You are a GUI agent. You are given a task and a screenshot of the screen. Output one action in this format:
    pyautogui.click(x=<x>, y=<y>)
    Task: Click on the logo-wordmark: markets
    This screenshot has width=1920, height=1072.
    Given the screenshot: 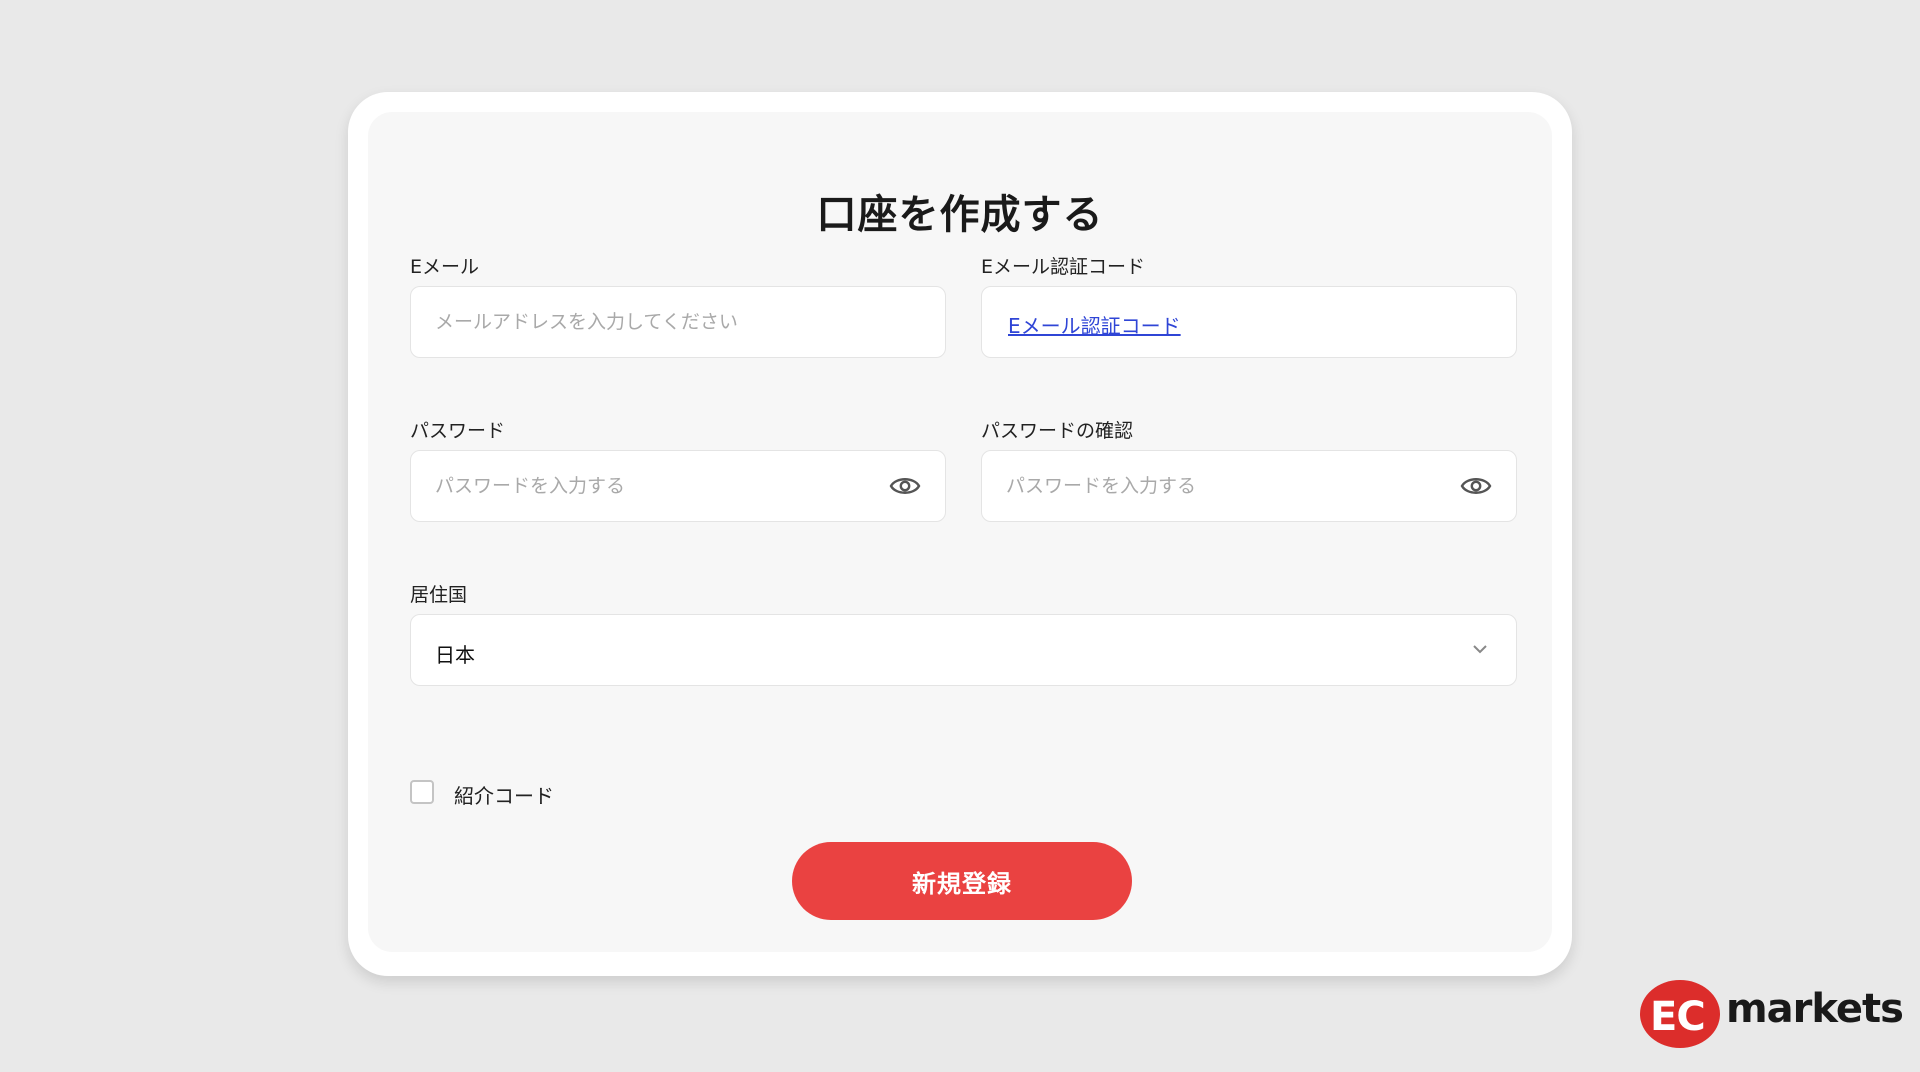 What is the action you would take?
    pyautogui.click(x=1815, y=1009)
    